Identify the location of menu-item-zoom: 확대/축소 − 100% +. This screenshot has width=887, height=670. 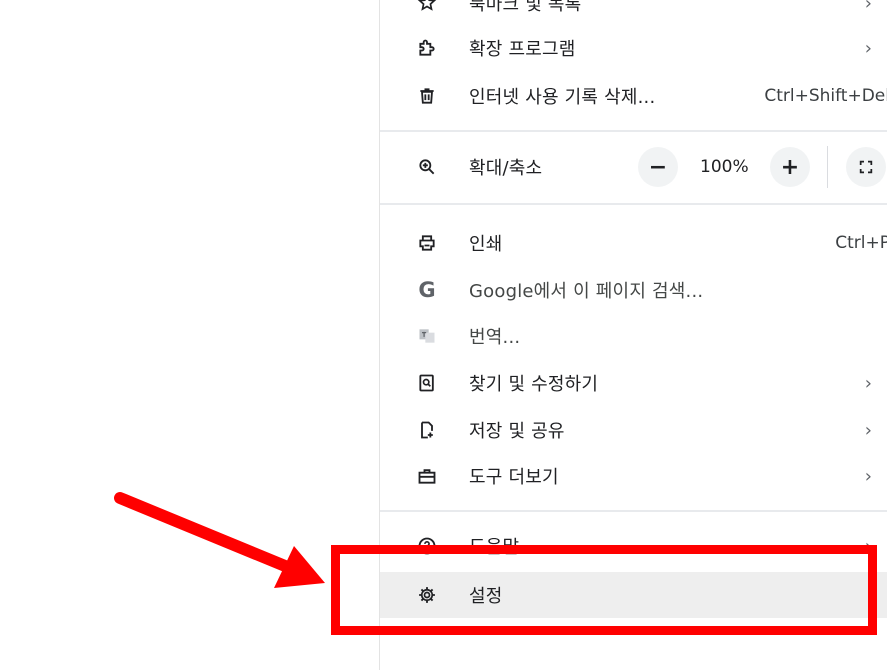
(633, 167).